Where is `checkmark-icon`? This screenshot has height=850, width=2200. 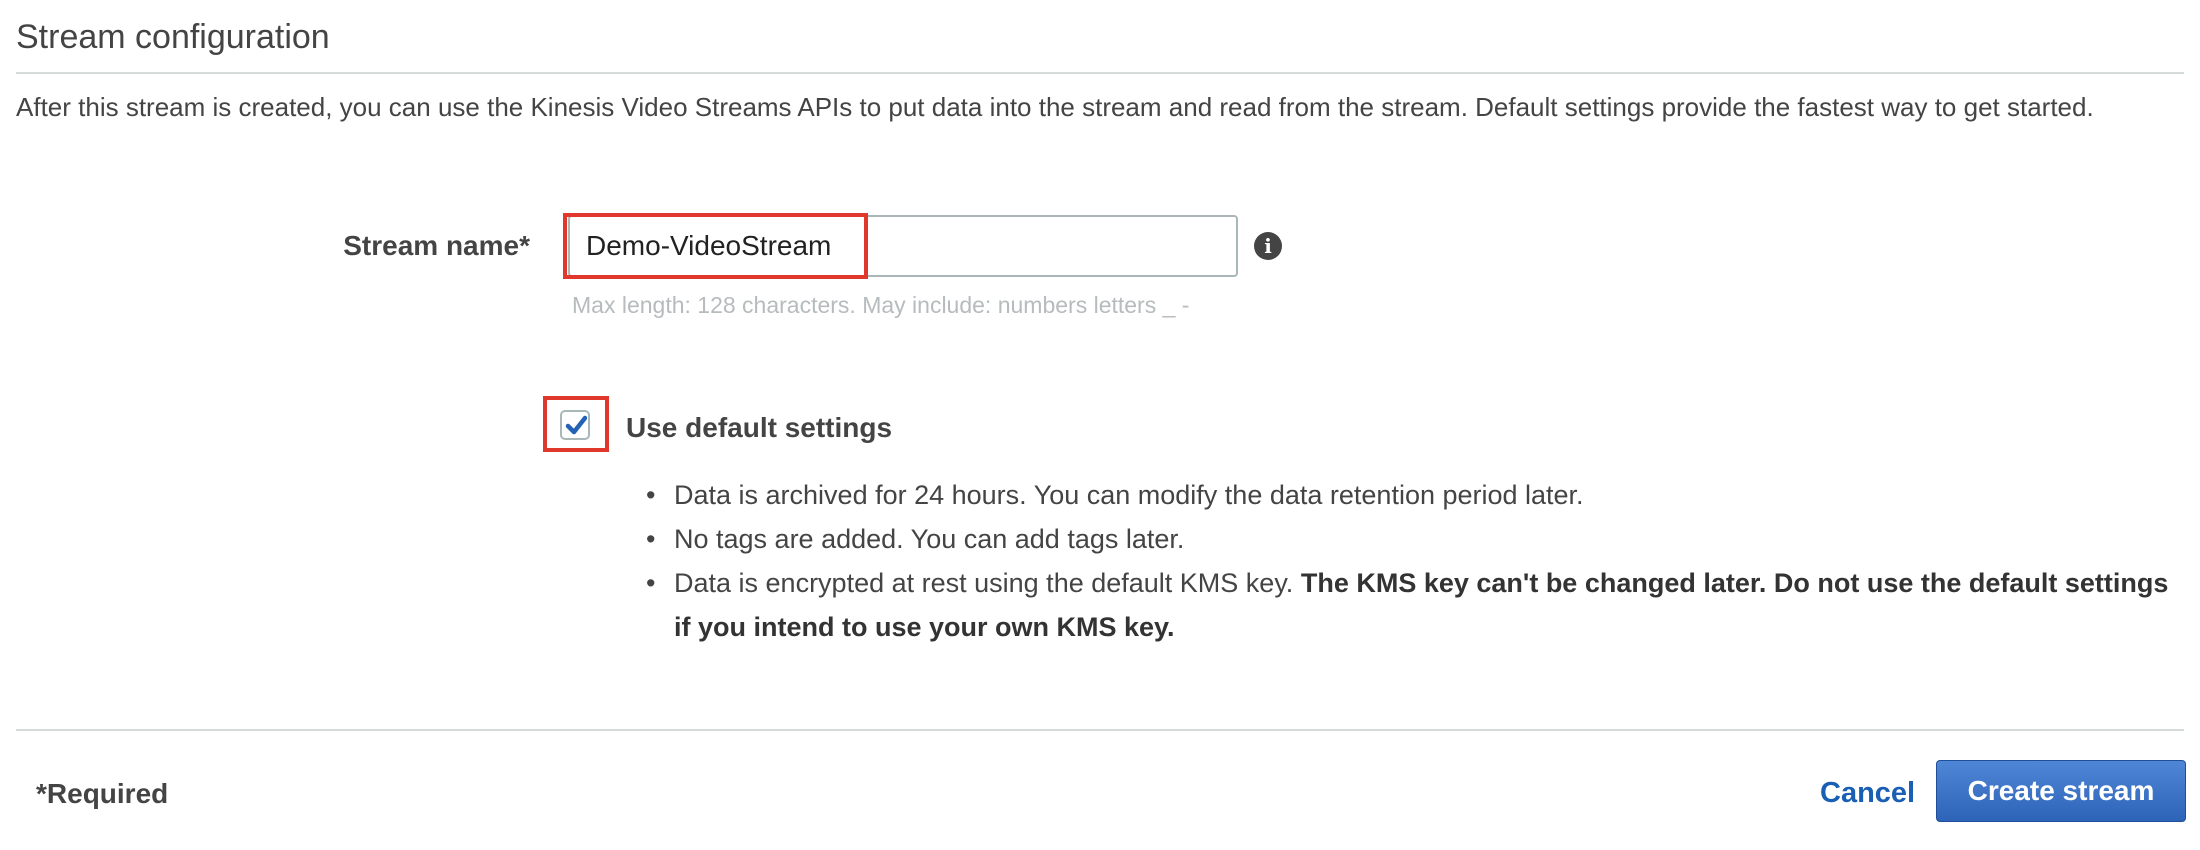
checkmark-icon is located at coordinates (576, 425).